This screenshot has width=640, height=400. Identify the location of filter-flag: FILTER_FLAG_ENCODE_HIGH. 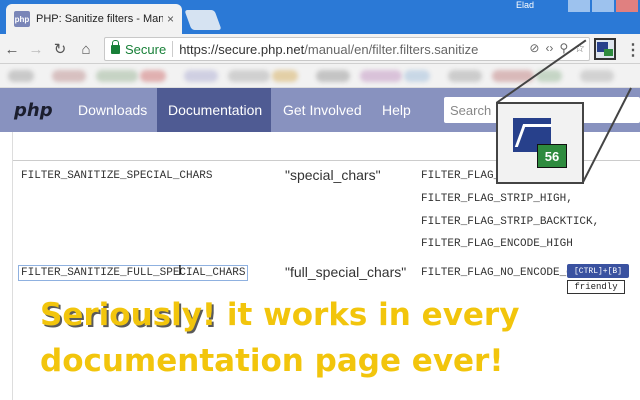
(497, 244).